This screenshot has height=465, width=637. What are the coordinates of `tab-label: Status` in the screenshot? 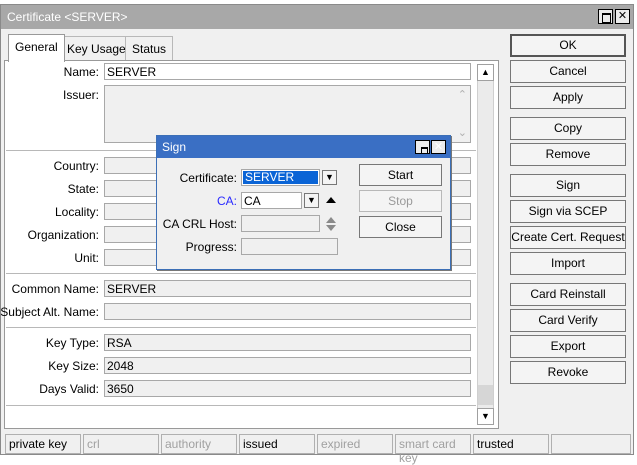 It's located at (149, 49).